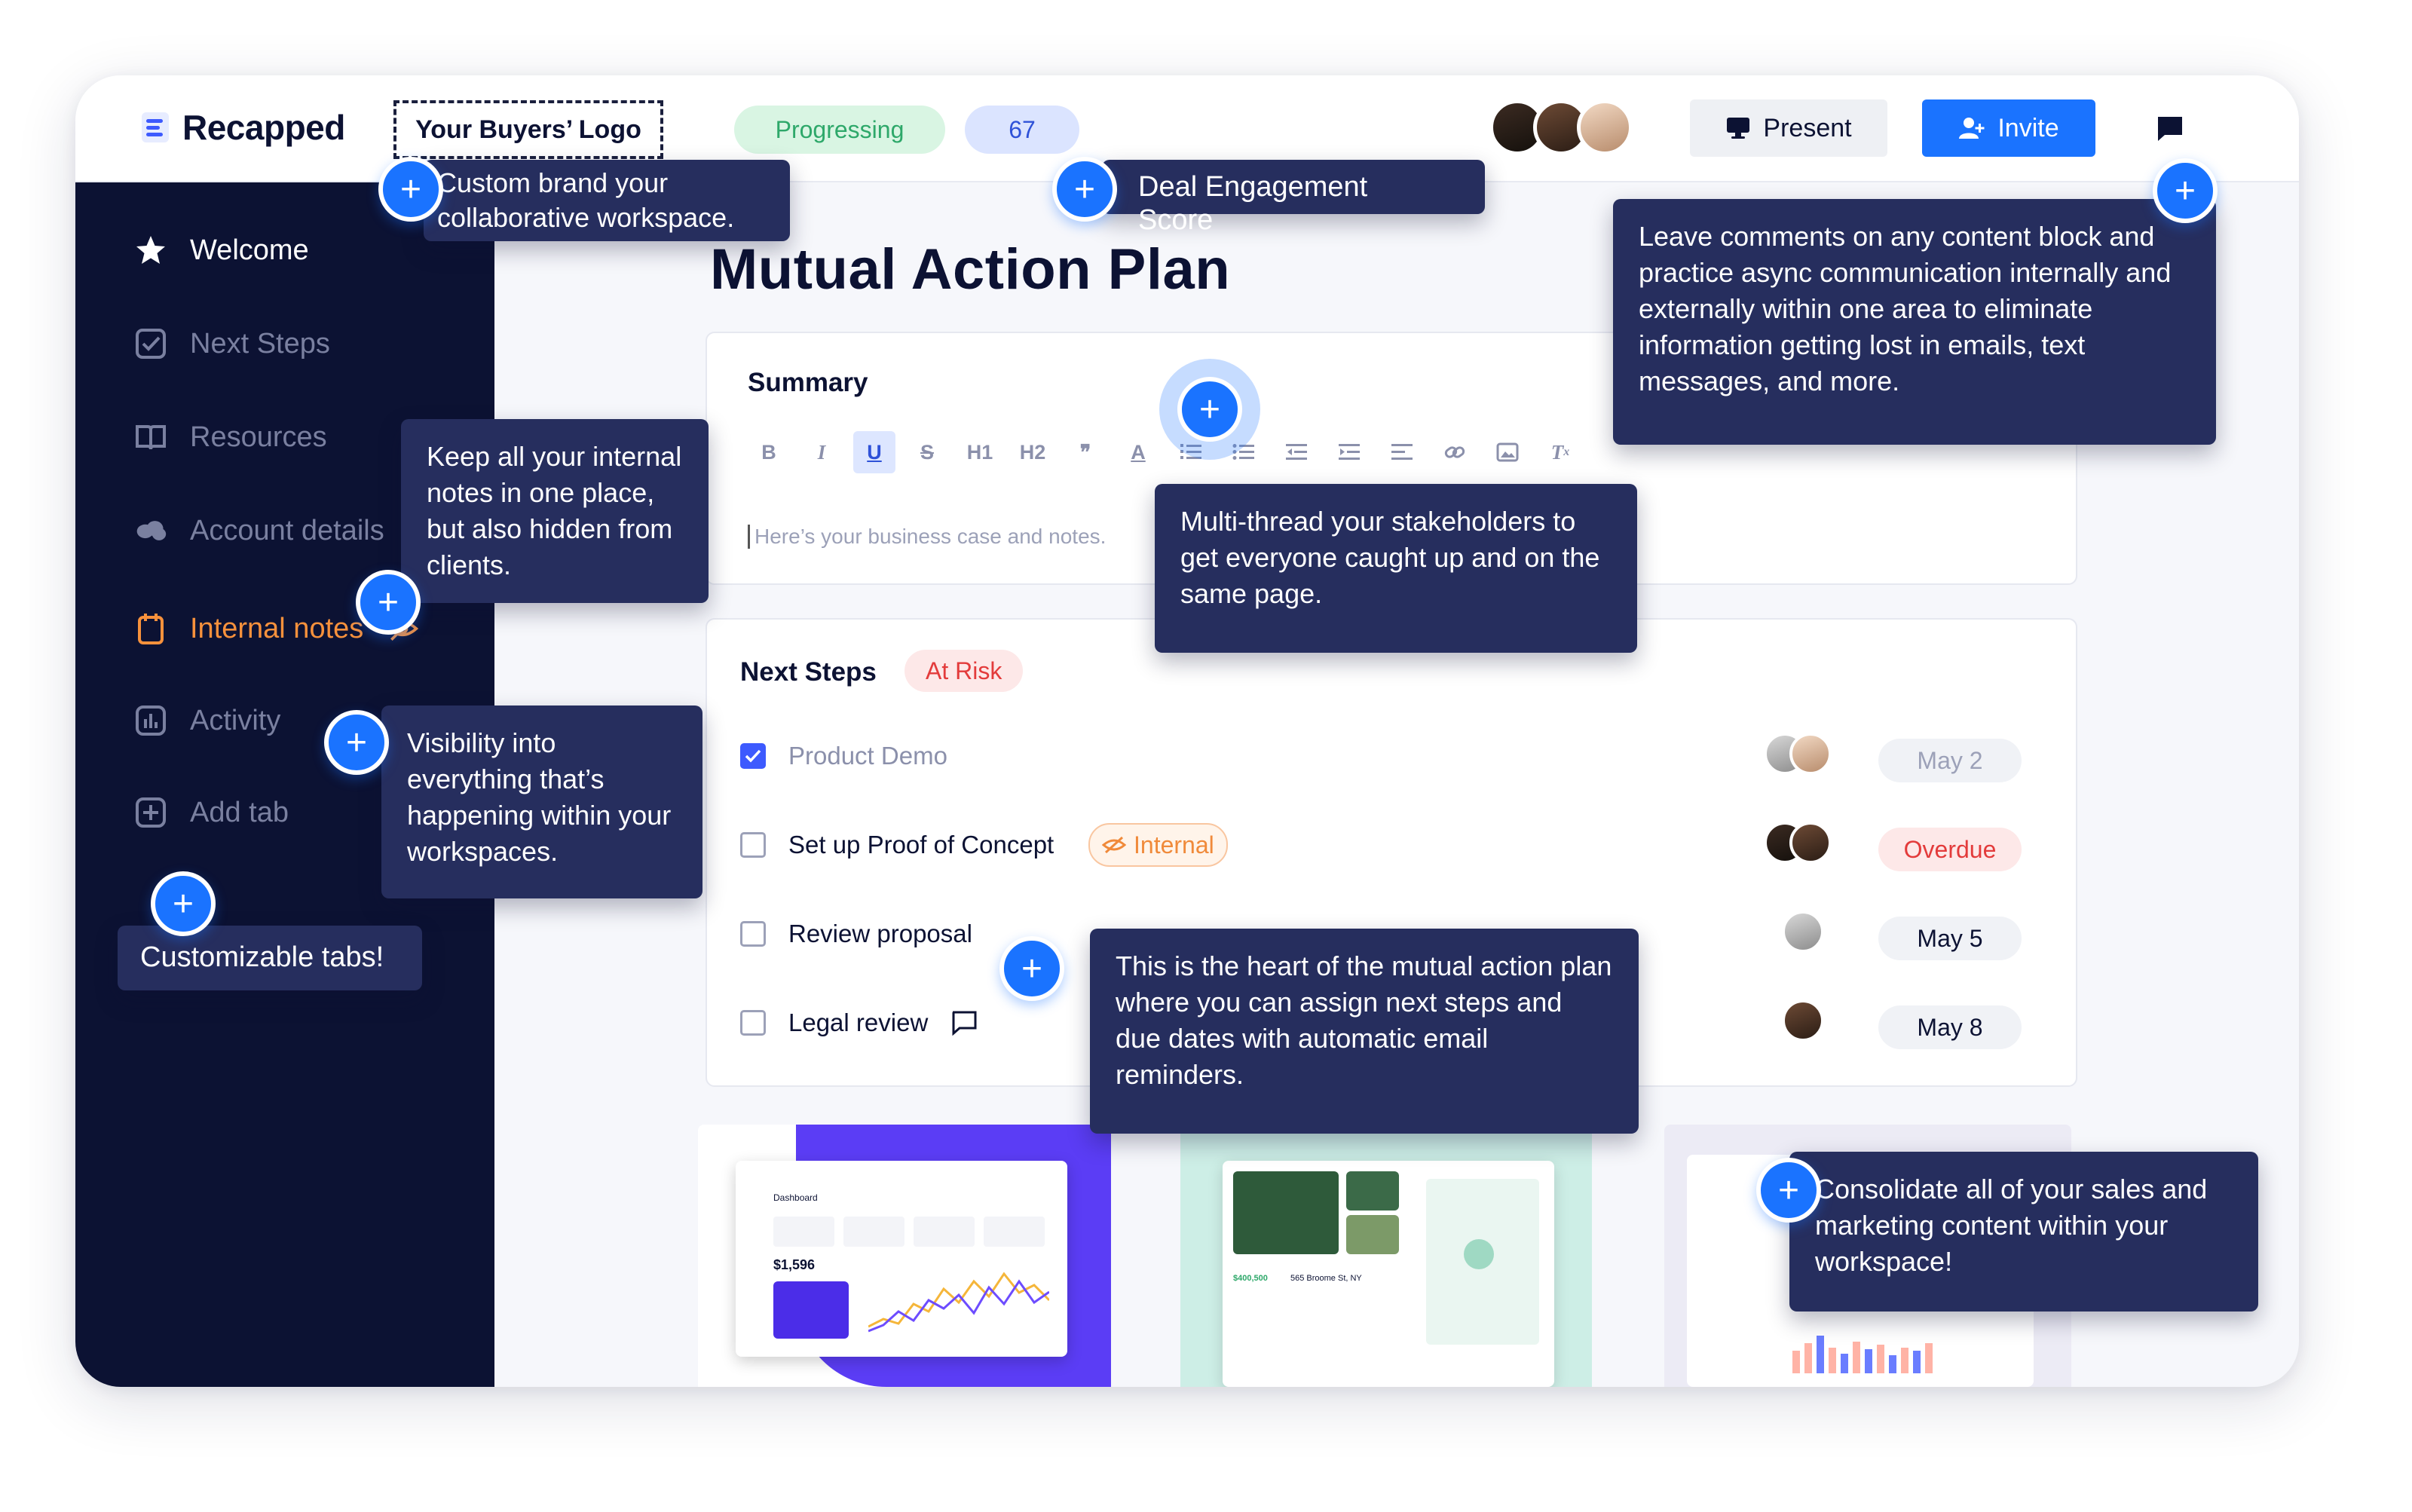 The width and height of the screenshot is (2412, 1512). What do you see at coordinates (1296, 452) in the screenshot?
I see `outdent-icon` at bounding box center [1296, 452].